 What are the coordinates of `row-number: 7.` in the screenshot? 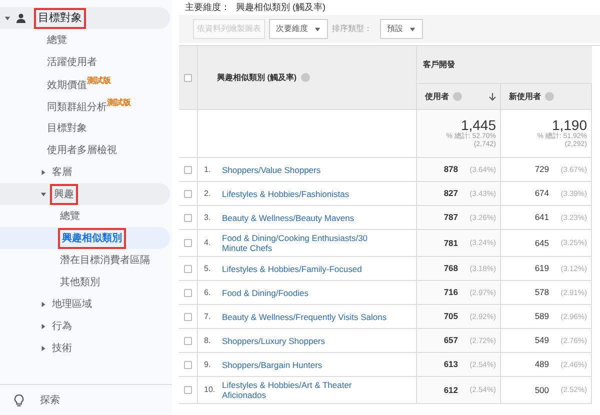 It's located at (208, 316).